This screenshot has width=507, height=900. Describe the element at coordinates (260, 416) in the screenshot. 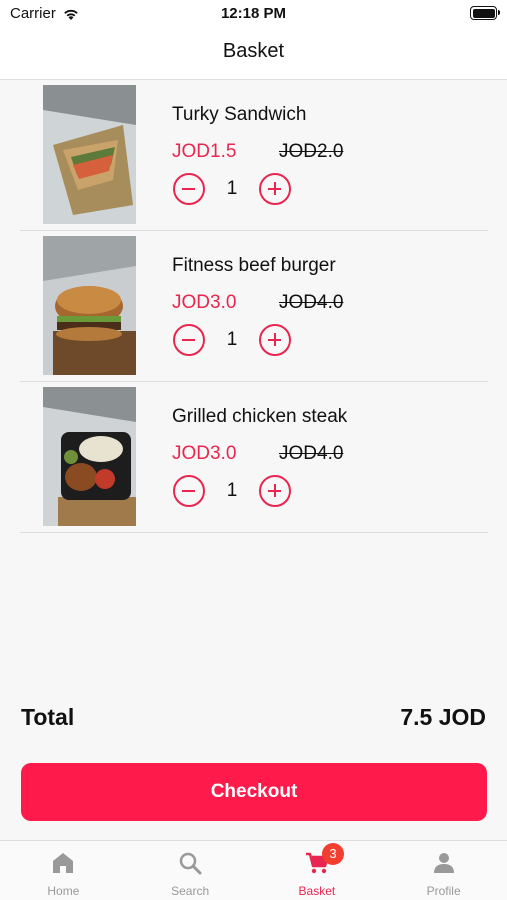

I see `item-name: Grilled chicken steak` at that location.